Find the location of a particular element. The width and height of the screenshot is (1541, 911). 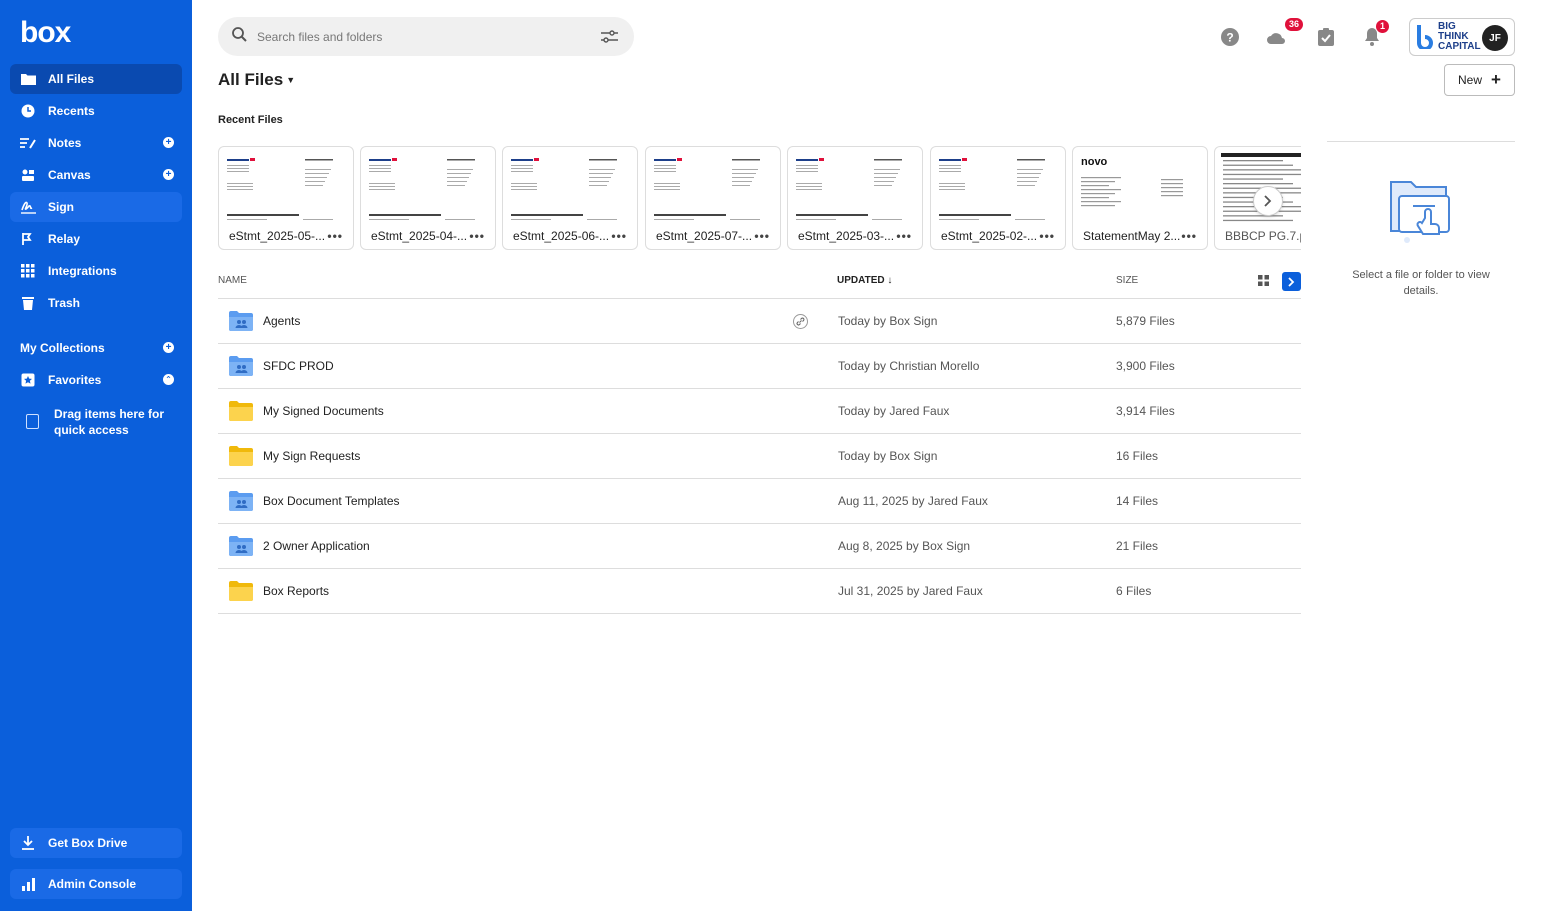

sidebar-favorites: Favorites ⌃ is located at coordinates (96, 380).